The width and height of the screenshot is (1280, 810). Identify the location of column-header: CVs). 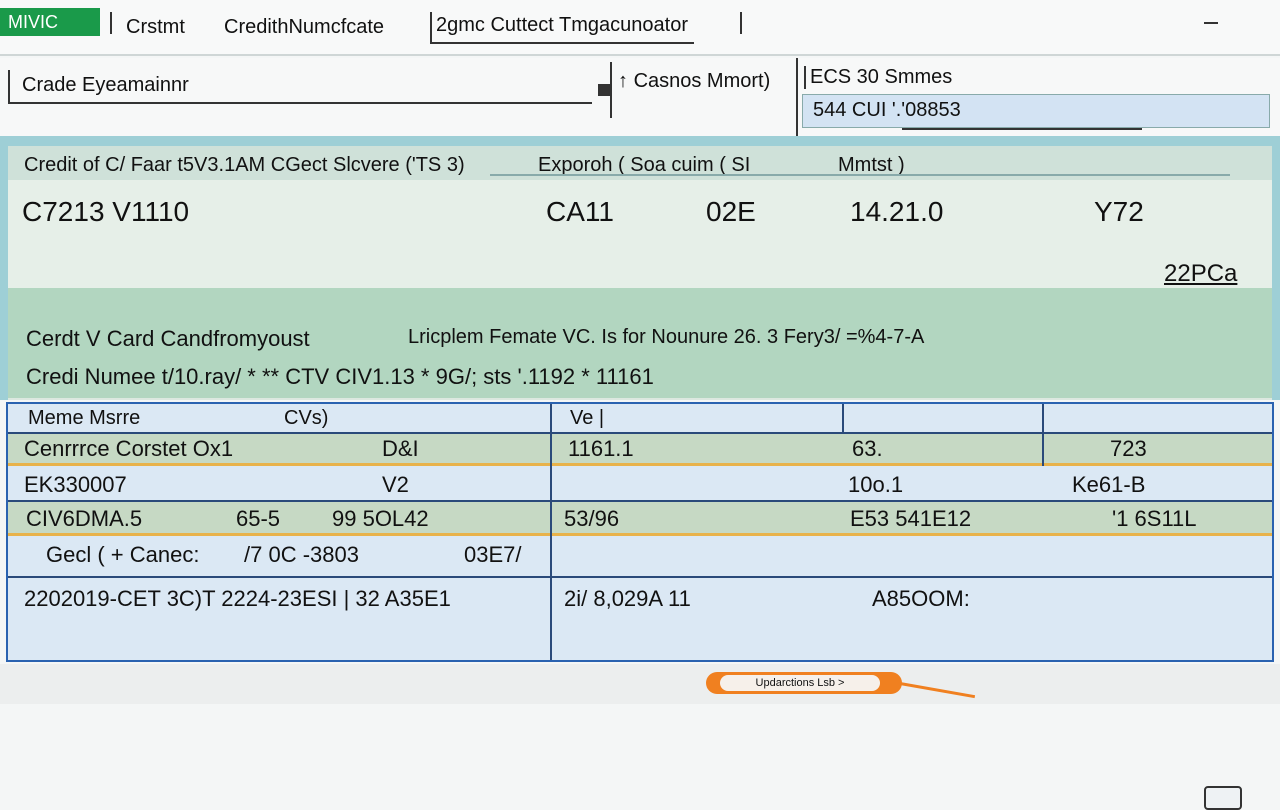
(306, 418).